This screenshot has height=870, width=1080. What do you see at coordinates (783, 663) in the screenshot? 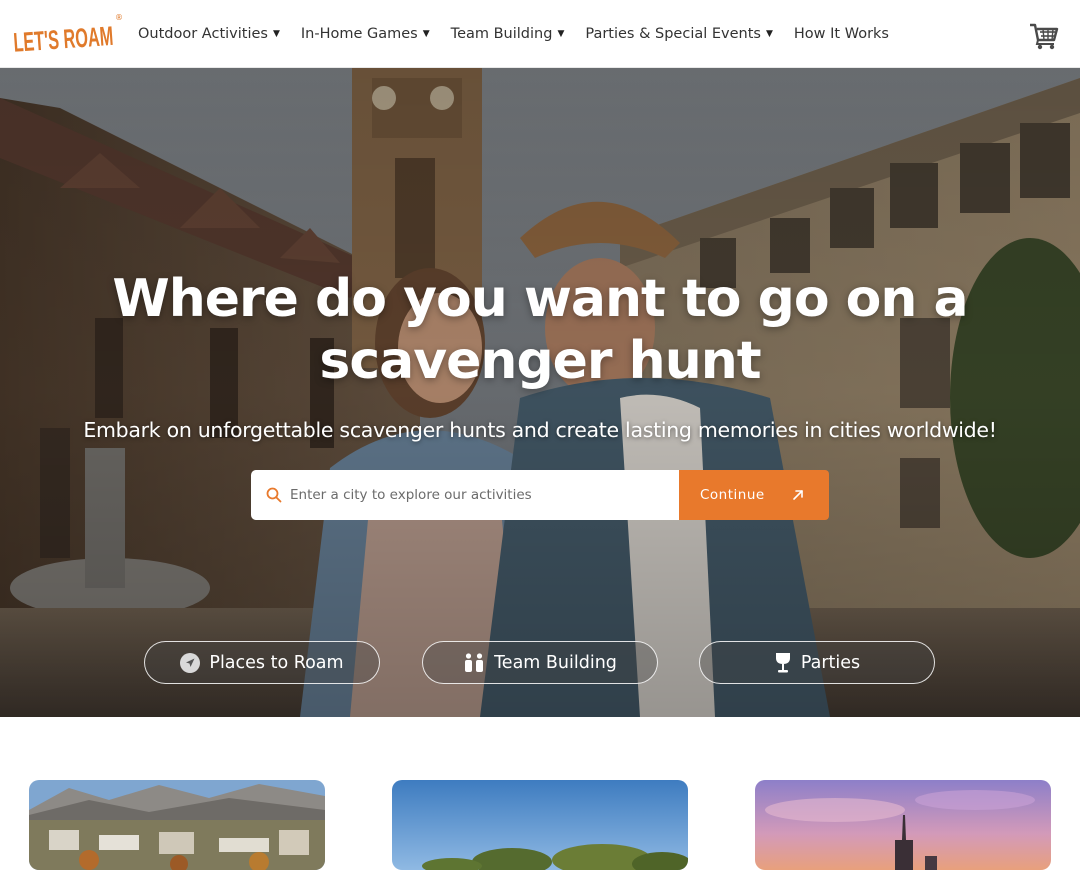
I see `wine-glass-icon` at bounding box center [783, 663].